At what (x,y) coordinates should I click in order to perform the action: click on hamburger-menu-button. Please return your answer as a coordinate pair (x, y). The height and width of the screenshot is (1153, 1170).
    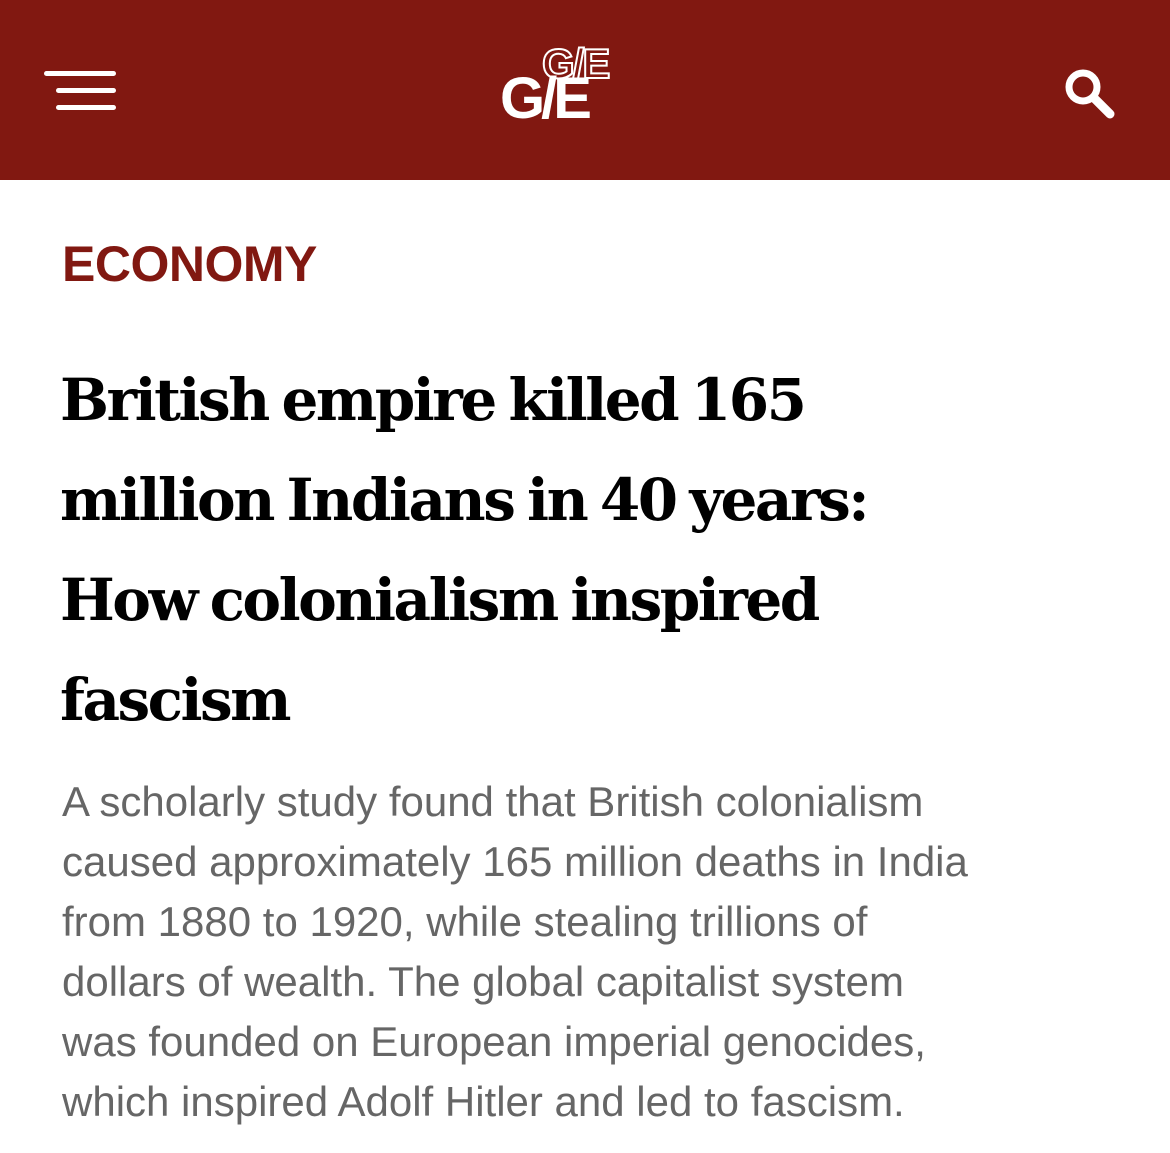
    Looking at the image, I should click on (82, 91).